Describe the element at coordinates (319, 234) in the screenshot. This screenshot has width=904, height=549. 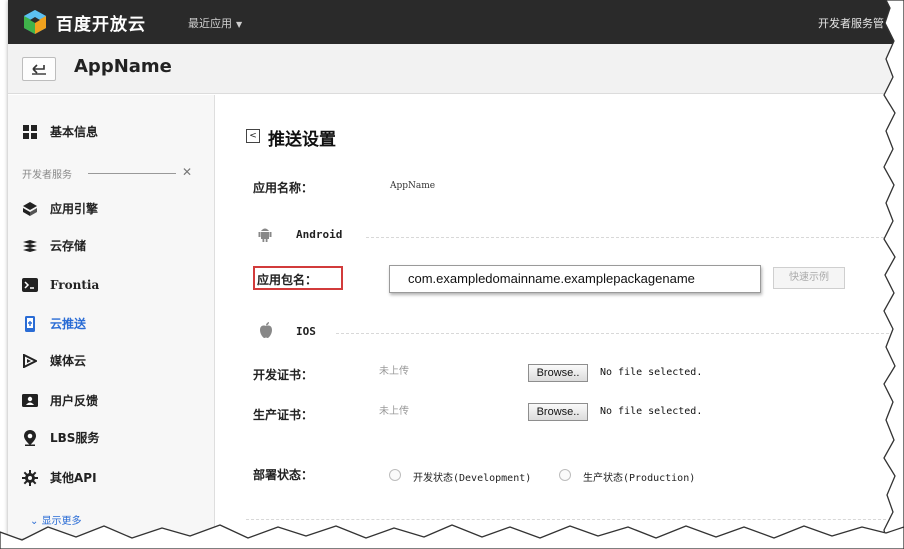
I see `android-section-label: Android` at that location.